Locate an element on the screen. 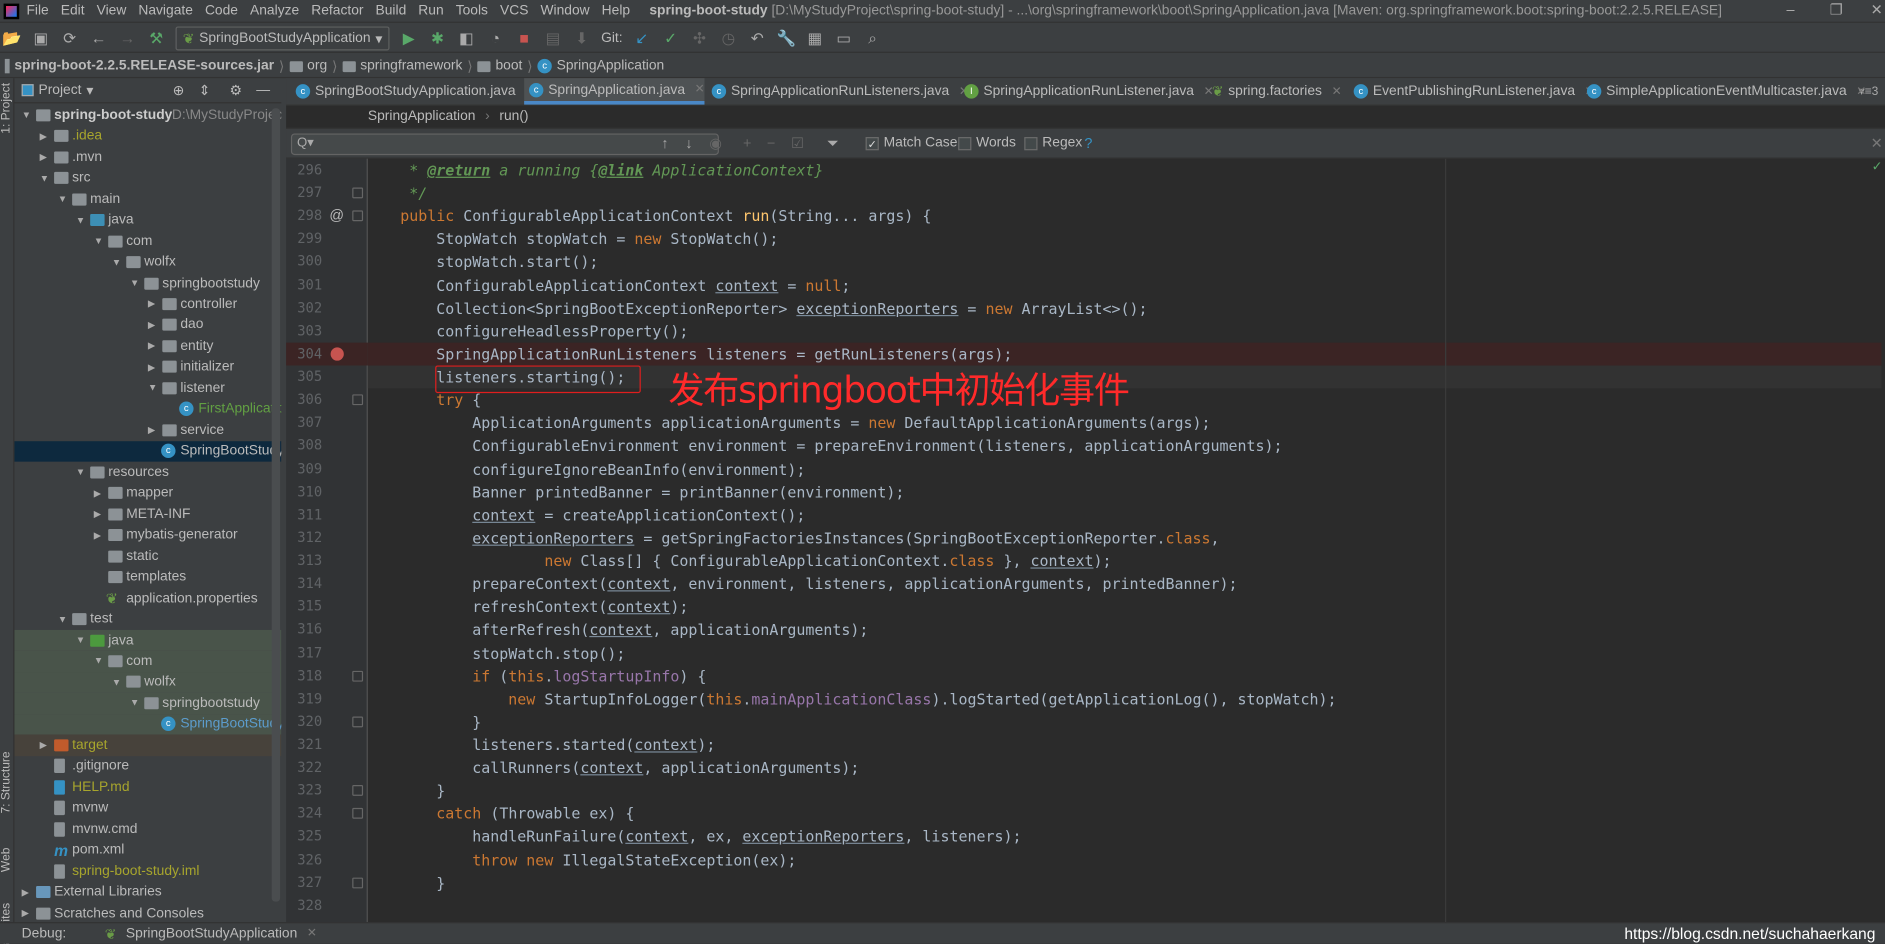  git-revert-icon: ↶ is located at coordinates (757, 37).